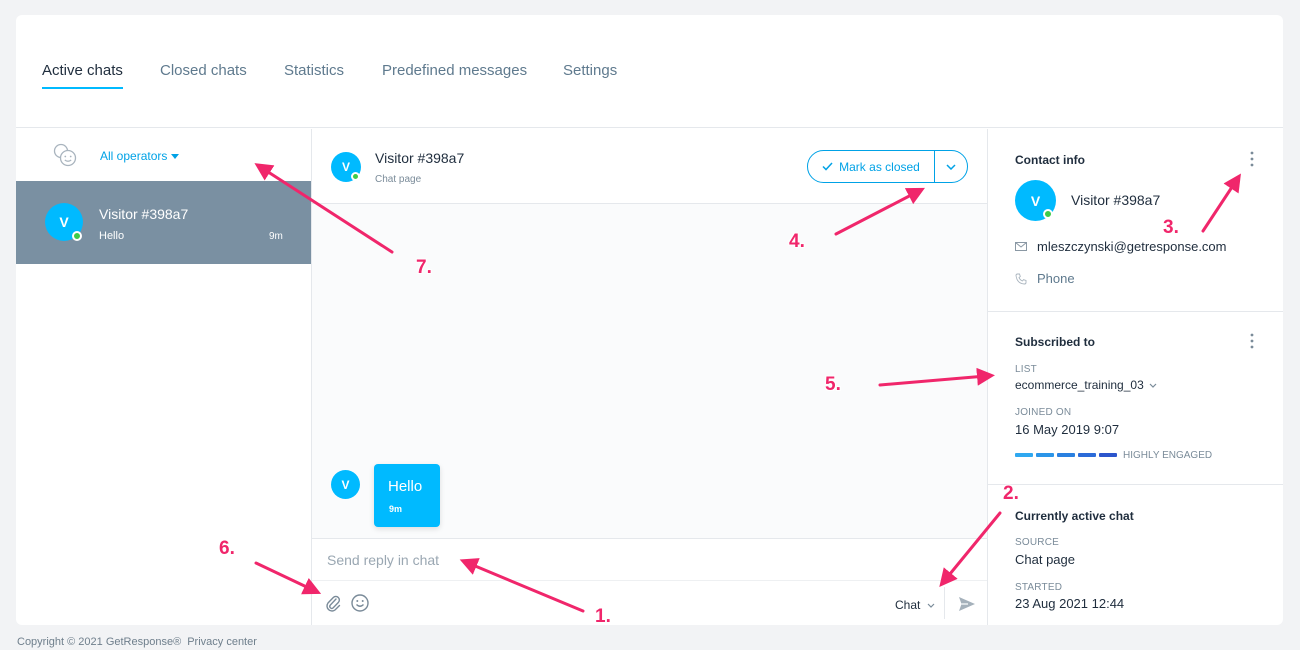 Image resolution: width=1300 pixels, height=650 pixels. I want to click on contact-info-title: Contact info, so click(1050, 160).